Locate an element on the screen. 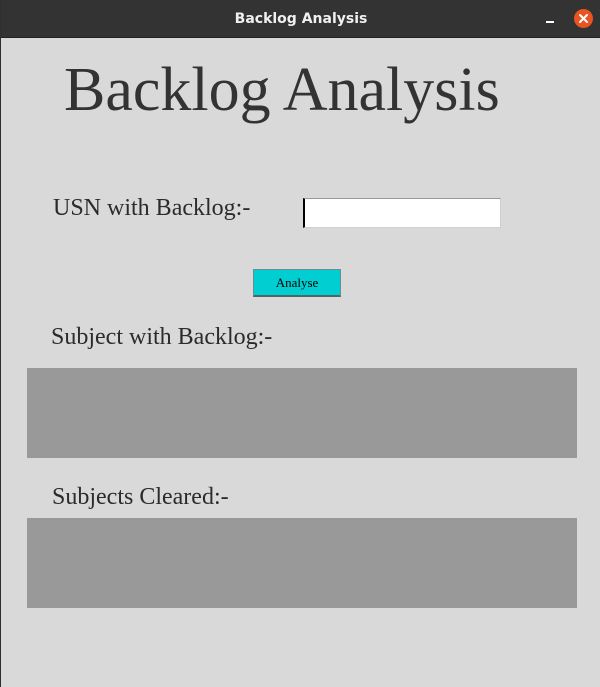 The width and height of the screenshot is (600, 687). close-icon is located at coordinates (583, 18).